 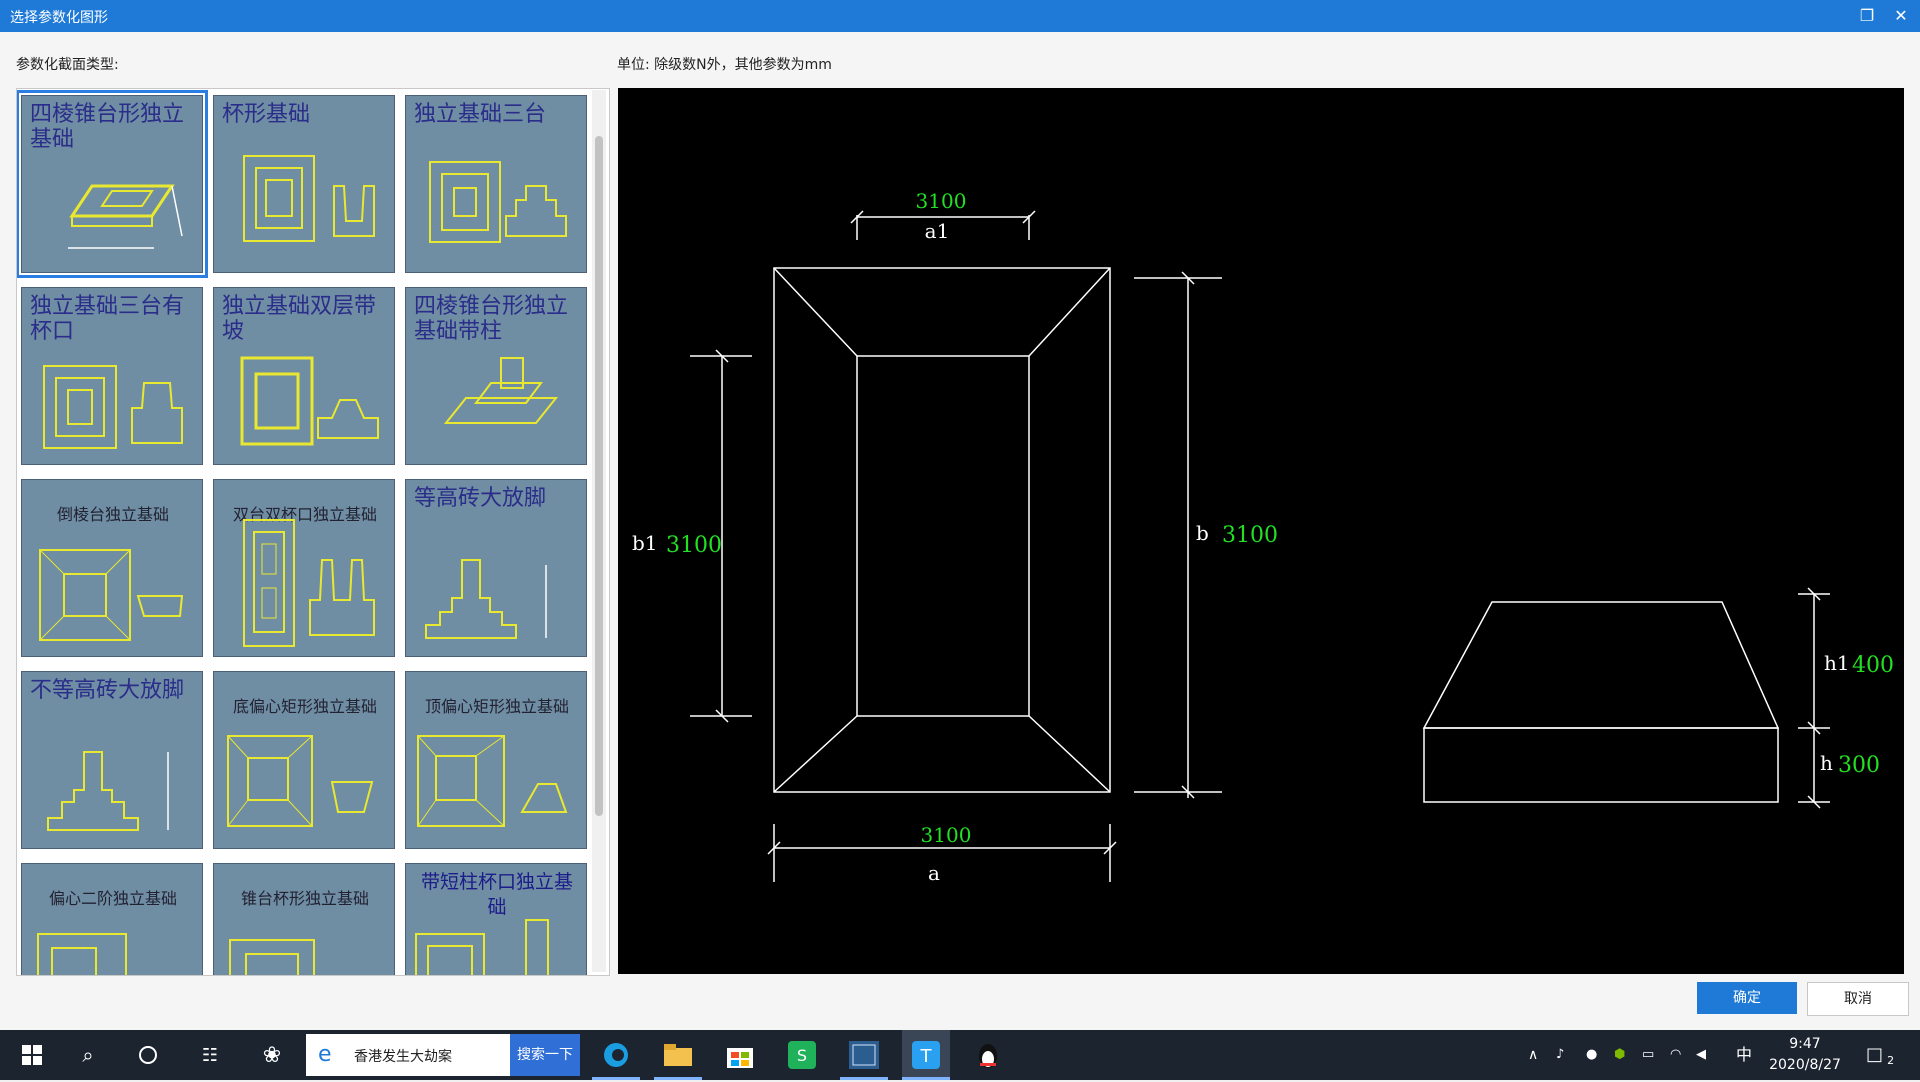 I want to click on taskbar-search-box: e 香港发生大劫案, so click(x=408, y=1055).